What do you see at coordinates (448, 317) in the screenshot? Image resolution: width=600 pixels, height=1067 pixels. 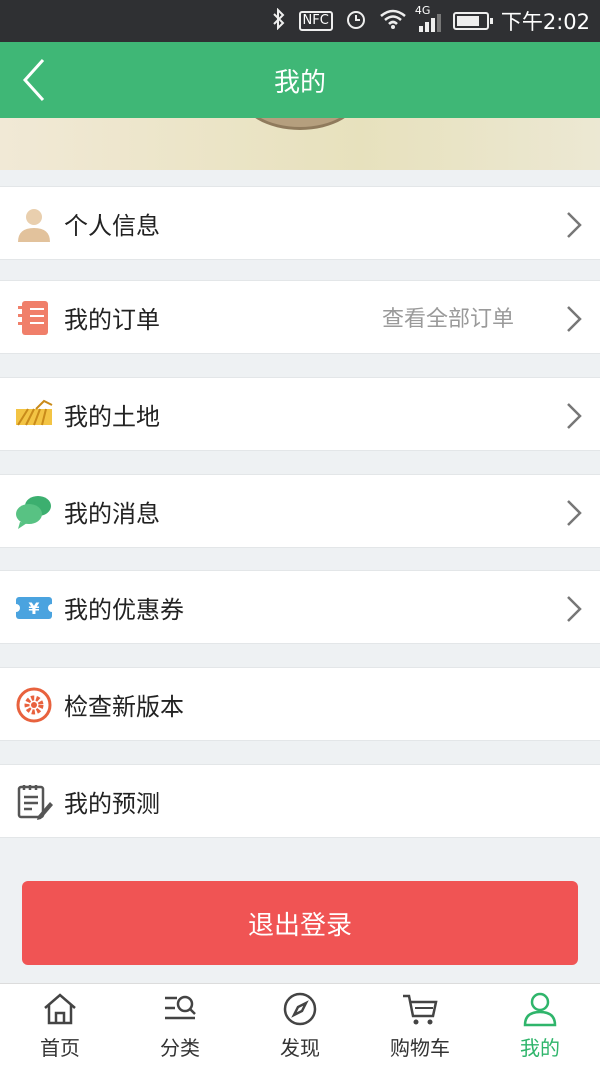 I see `view-all-orders-link: 查看全部订单` at bounding box center [448, 317].